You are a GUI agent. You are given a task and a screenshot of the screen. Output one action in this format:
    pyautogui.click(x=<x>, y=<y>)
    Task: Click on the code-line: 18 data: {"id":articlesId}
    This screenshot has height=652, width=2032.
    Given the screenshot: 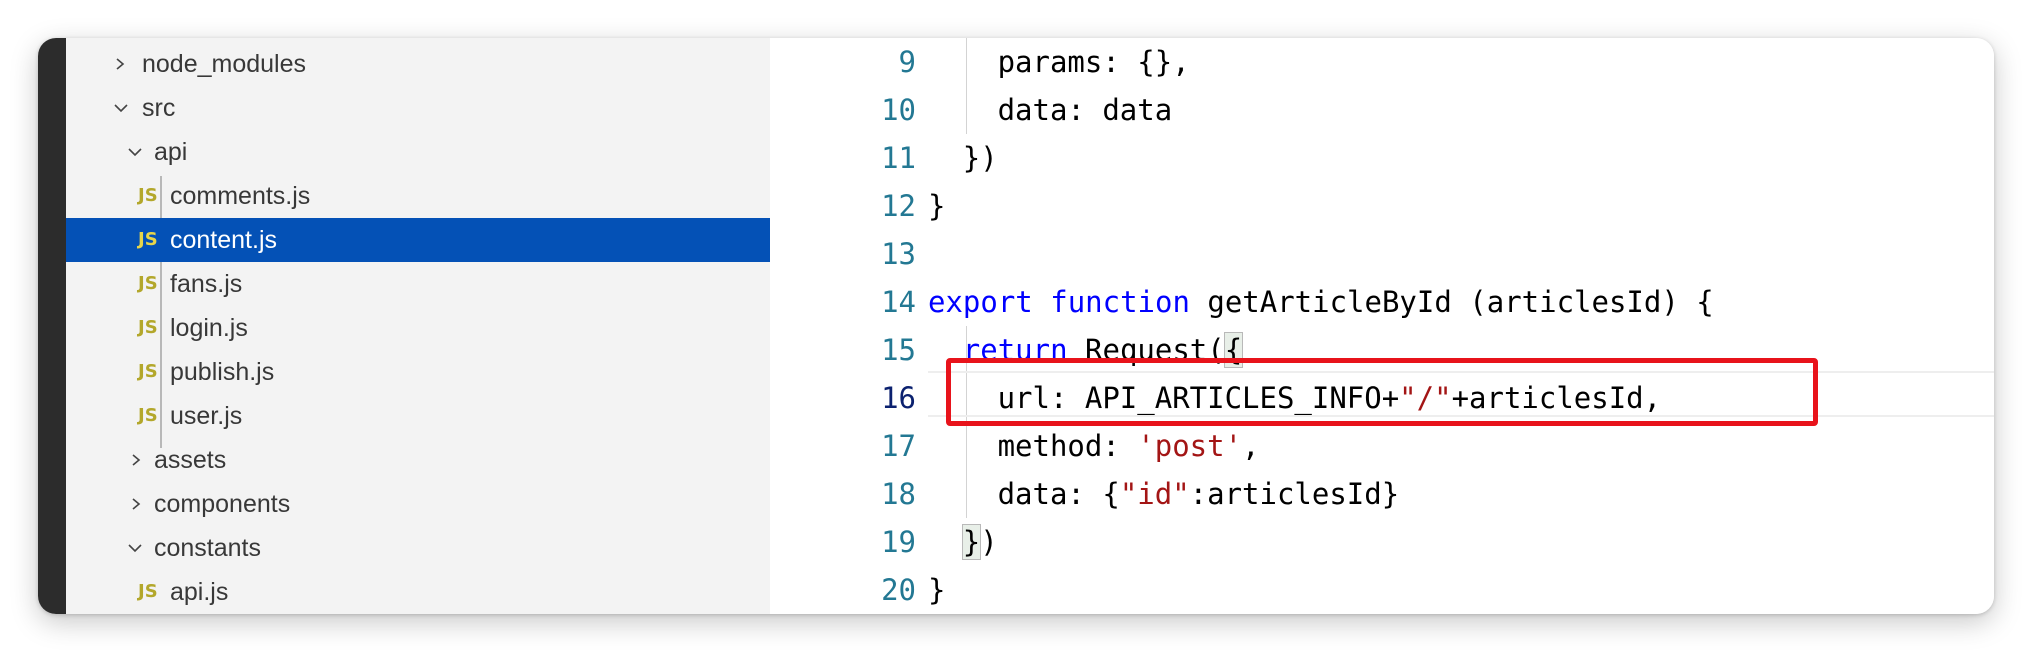 What is the action you would take?
    pyautogui.click(x=1382, y=494)
    